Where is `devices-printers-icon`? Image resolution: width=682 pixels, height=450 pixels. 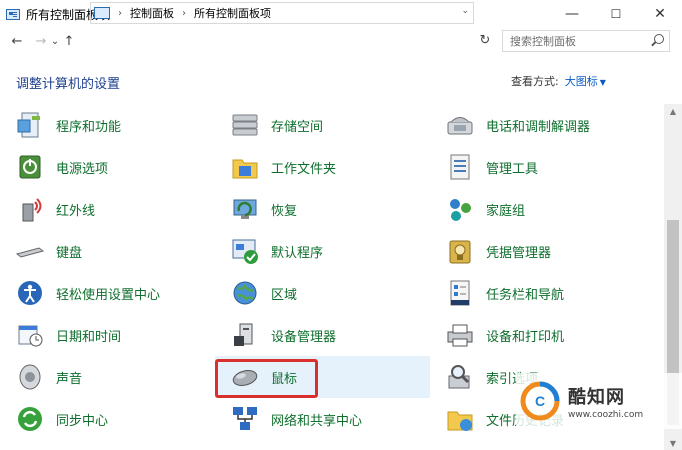 devices-printers-icon is located at coordinates (460, 335).